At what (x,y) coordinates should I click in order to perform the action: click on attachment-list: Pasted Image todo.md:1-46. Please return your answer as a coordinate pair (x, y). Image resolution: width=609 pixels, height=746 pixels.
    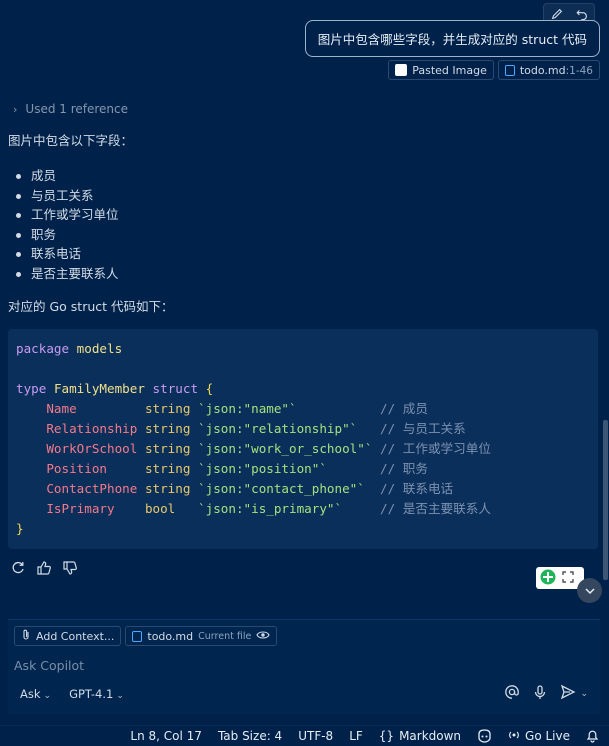
    Looking at the image, I should click on (494, 70).